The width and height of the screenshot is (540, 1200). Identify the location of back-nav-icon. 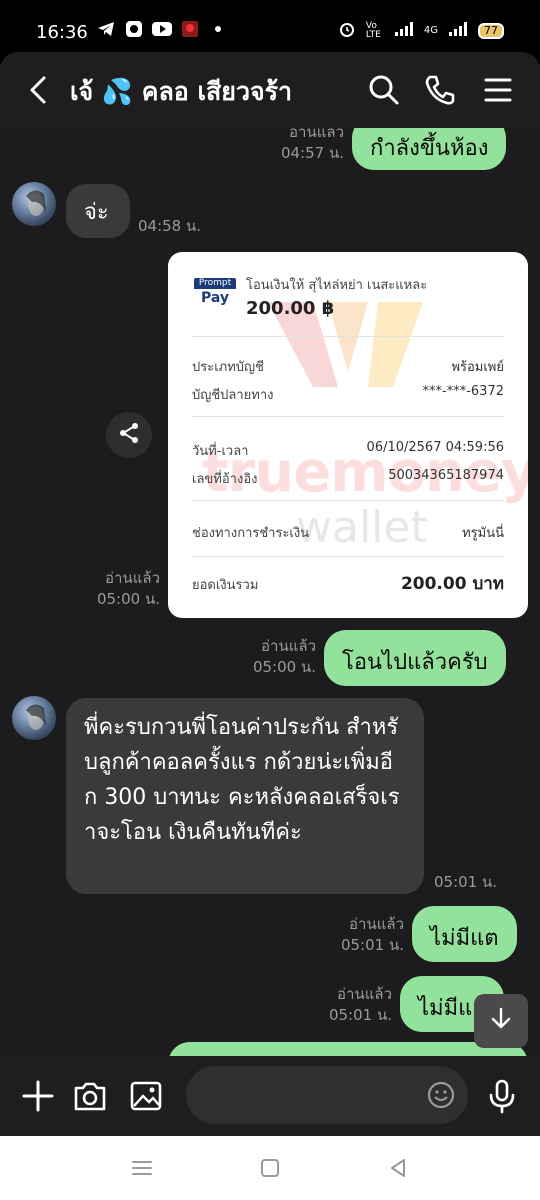
(398, 1168).